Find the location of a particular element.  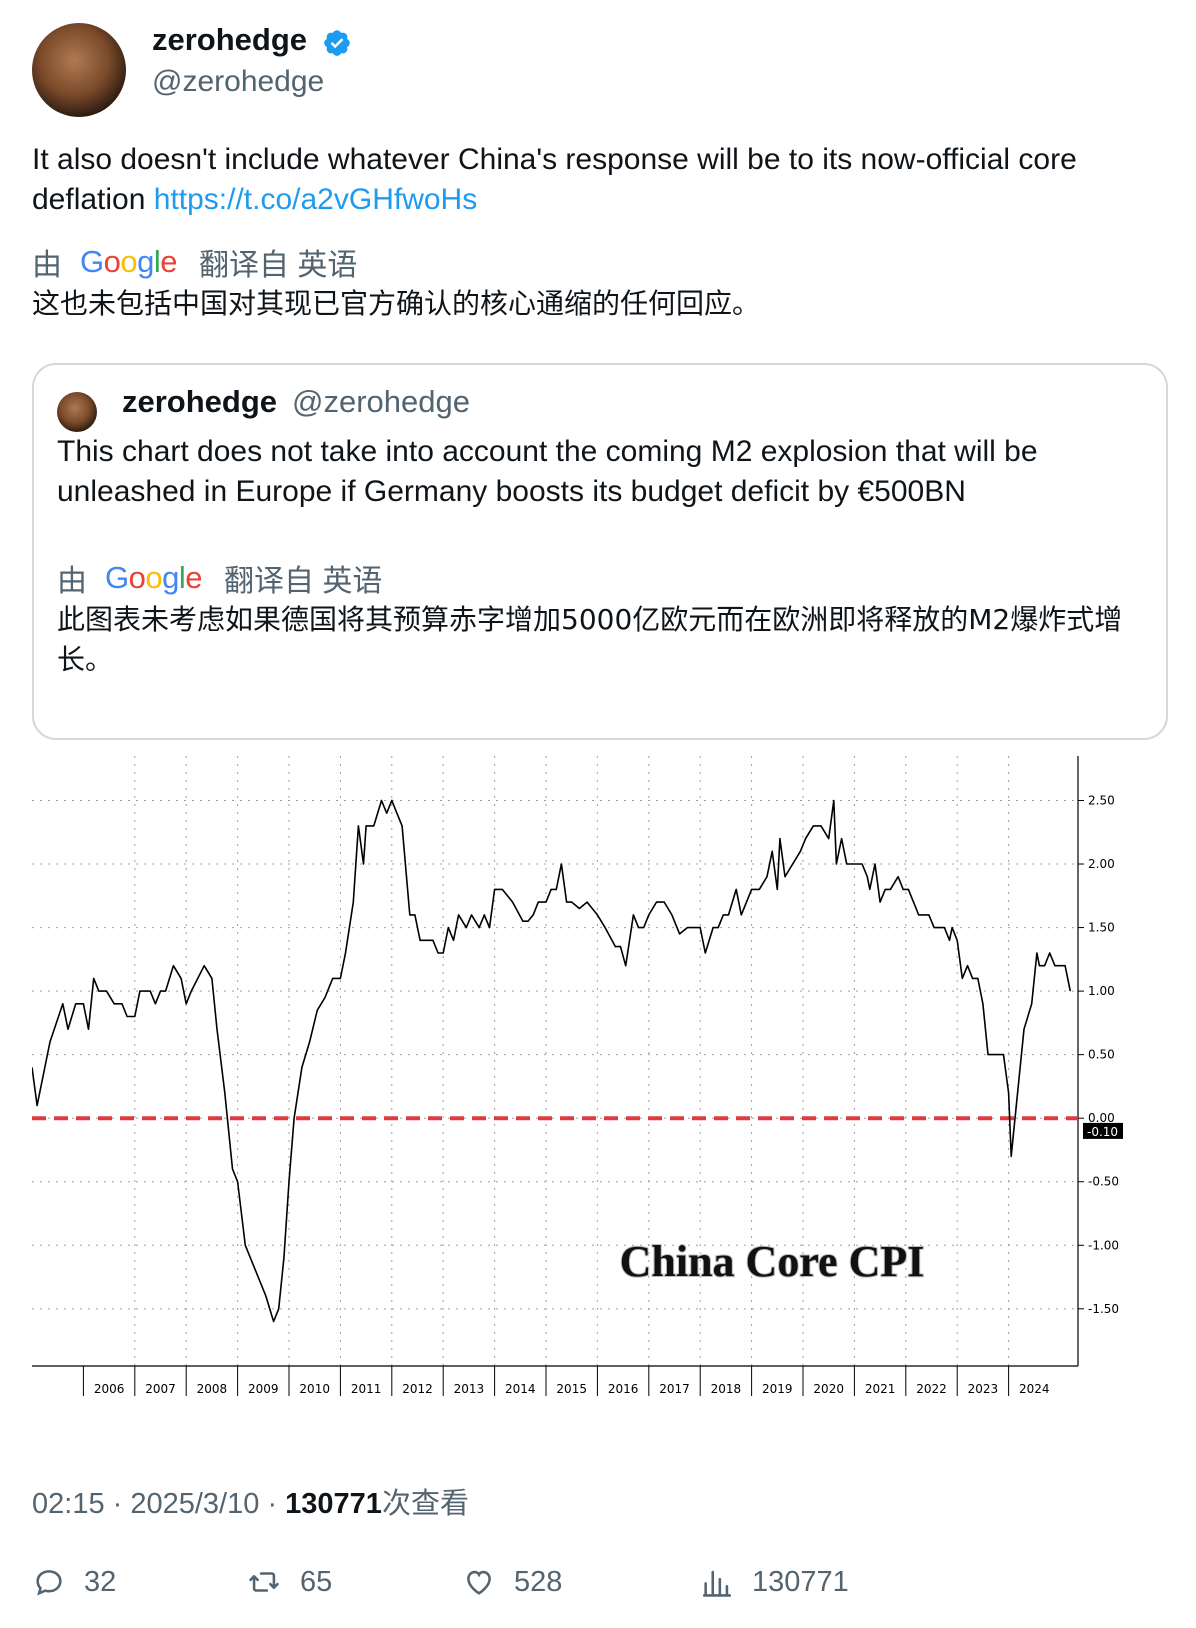

tweet-meta: 02:15 · 2025/3/10 · 130771次查看 is located at coordinates (250, 1504).